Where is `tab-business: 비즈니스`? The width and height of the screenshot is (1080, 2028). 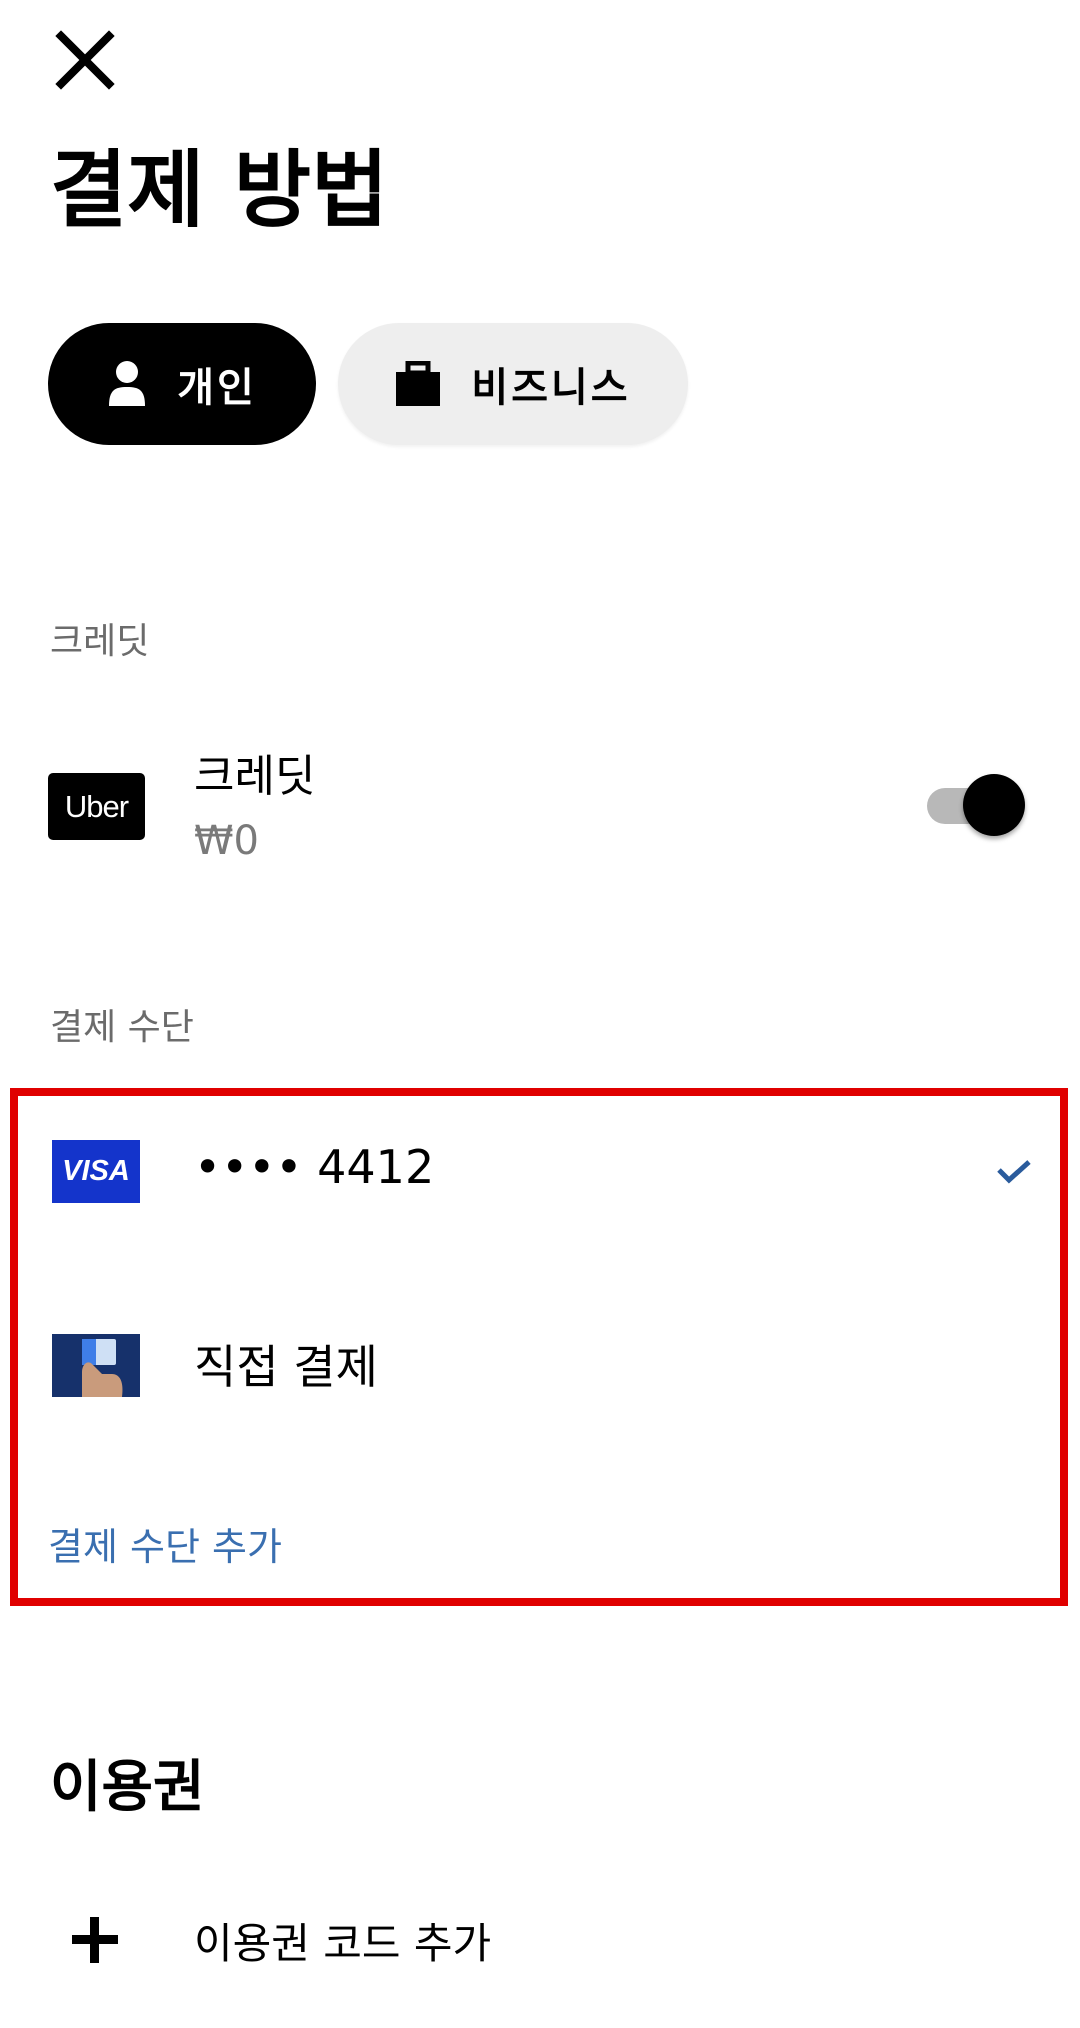 tab-business: 비즈니스 is located at coordinates (513, 384).